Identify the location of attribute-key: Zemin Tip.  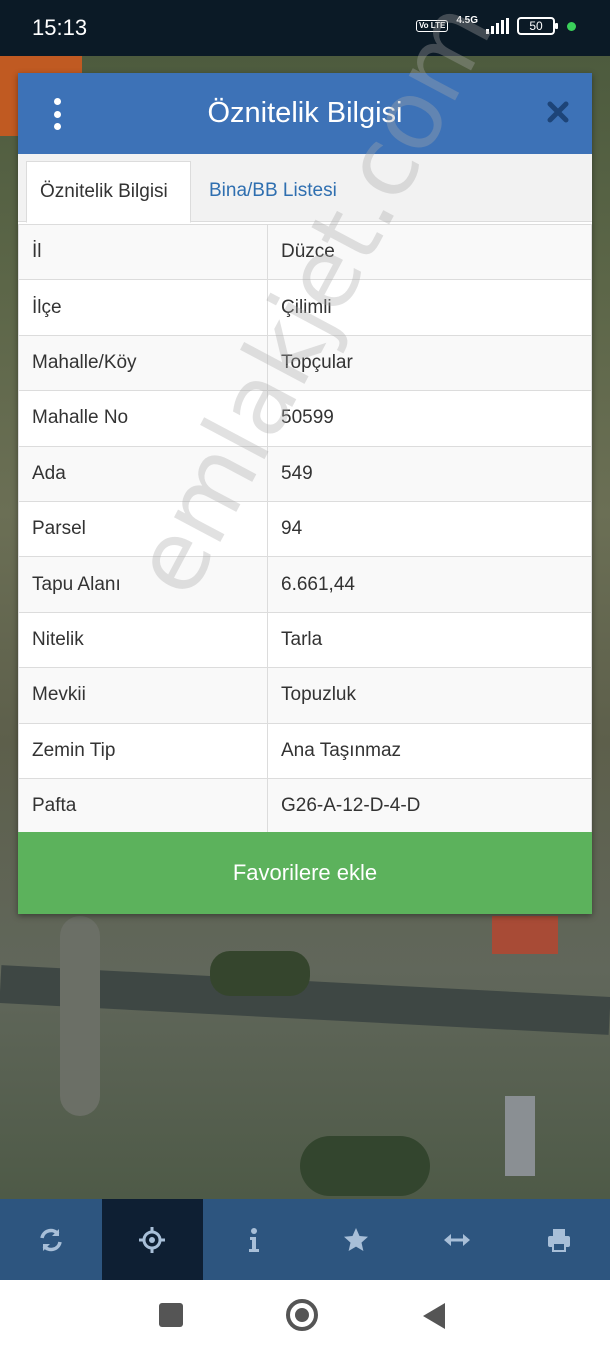
(143, 750).